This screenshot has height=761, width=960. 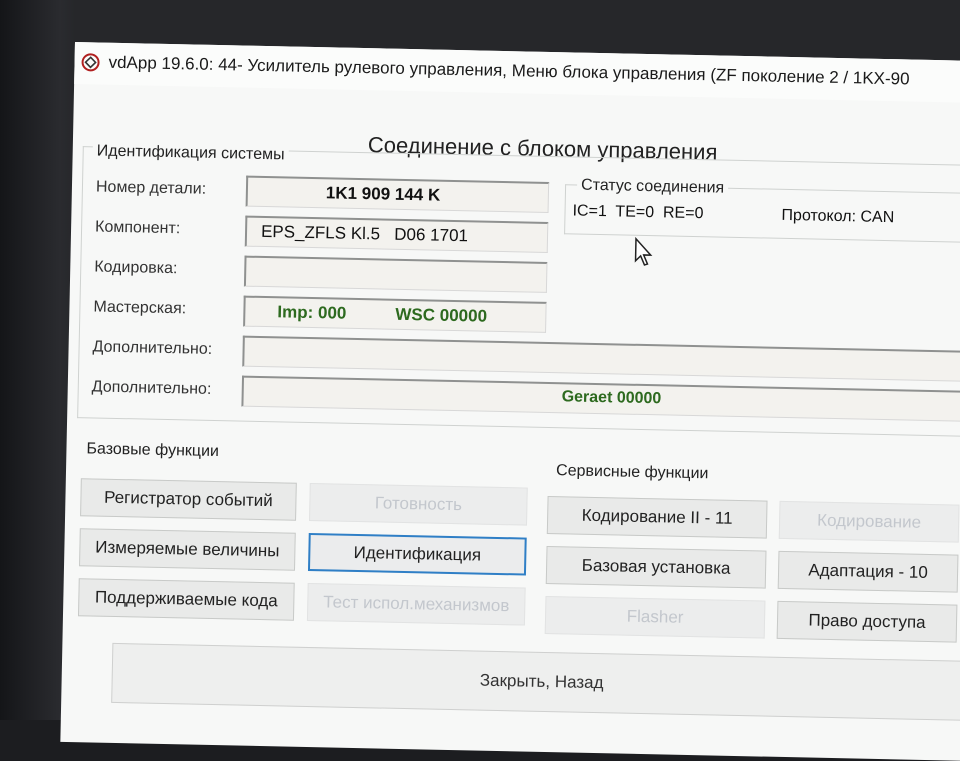 What do you see at coordinates (395, 274) in the screenshot?
I see `coding-field` at bounding box center [395, 274].